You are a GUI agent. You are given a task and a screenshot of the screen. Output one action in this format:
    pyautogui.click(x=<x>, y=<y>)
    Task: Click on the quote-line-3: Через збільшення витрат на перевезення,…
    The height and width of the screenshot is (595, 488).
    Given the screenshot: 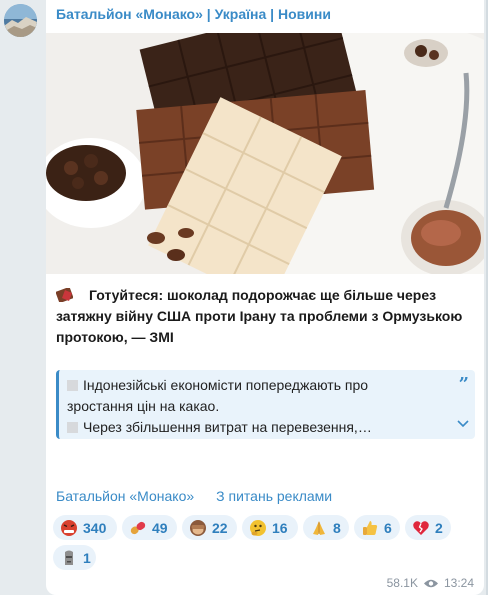 What is the action you would take?
    pyautogui.click(x=219, y=427)
    